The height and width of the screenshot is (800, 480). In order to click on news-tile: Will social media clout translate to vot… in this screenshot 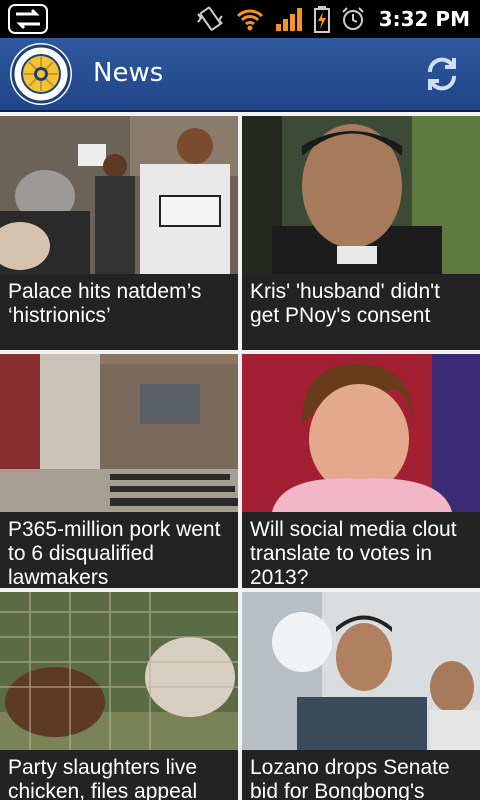, I will do `click(361, 471)`.